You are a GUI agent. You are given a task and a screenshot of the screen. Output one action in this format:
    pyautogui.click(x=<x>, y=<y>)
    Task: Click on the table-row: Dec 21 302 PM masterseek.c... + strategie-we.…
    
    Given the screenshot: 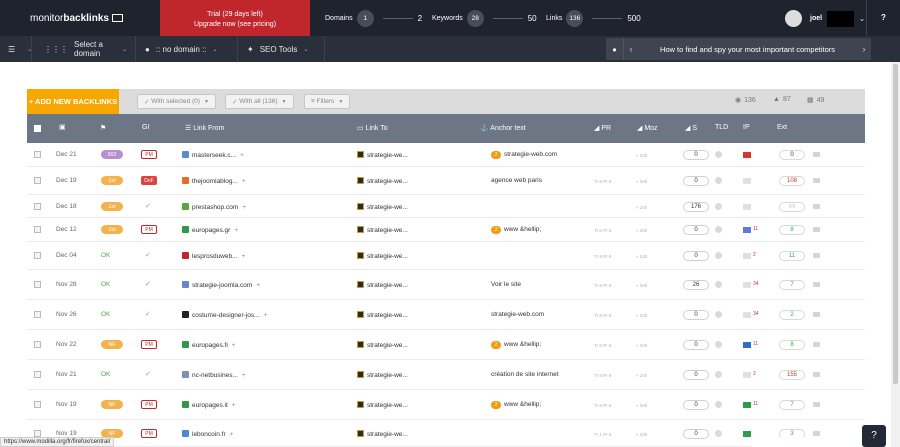 What is the action you would take?
    pyautogui.click(x=446, y=155)
    